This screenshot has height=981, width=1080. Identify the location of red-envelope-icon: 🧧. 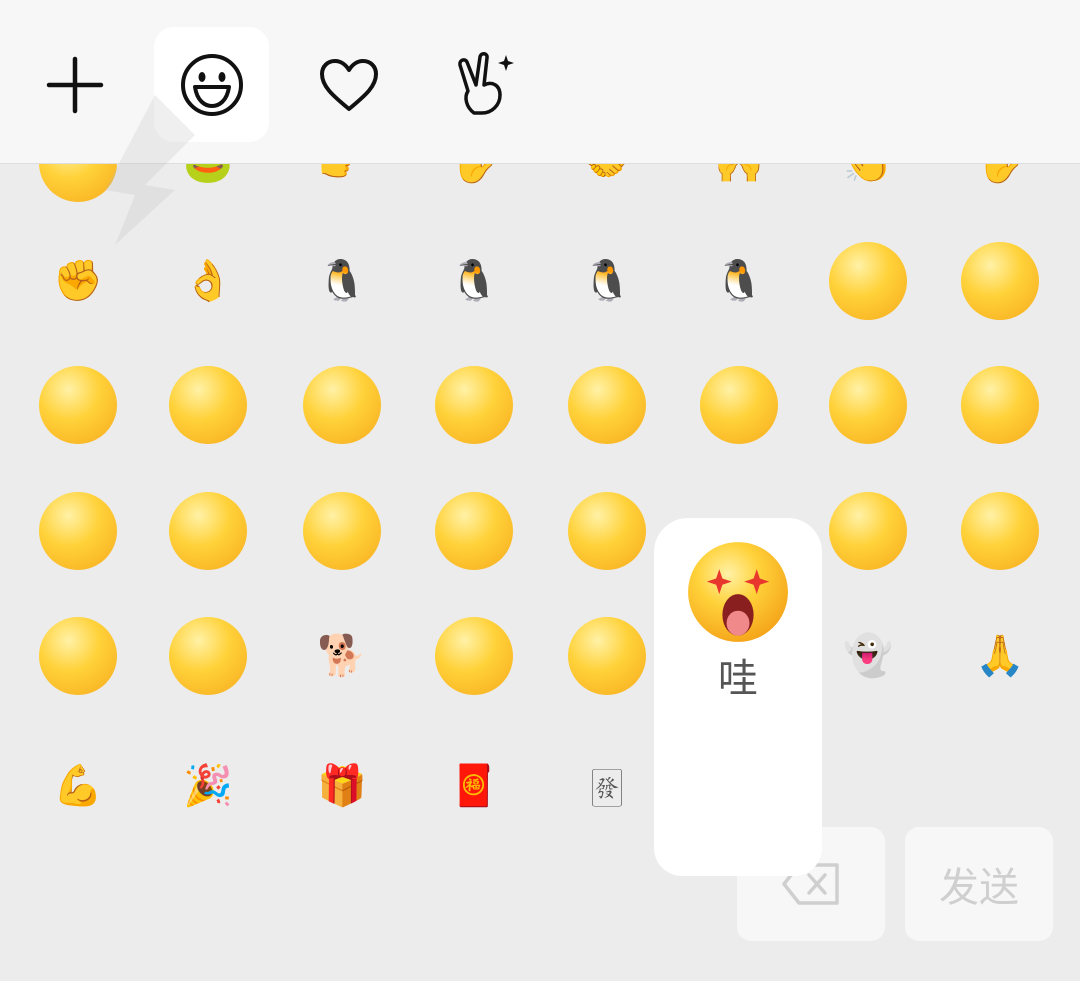
(474, 786).